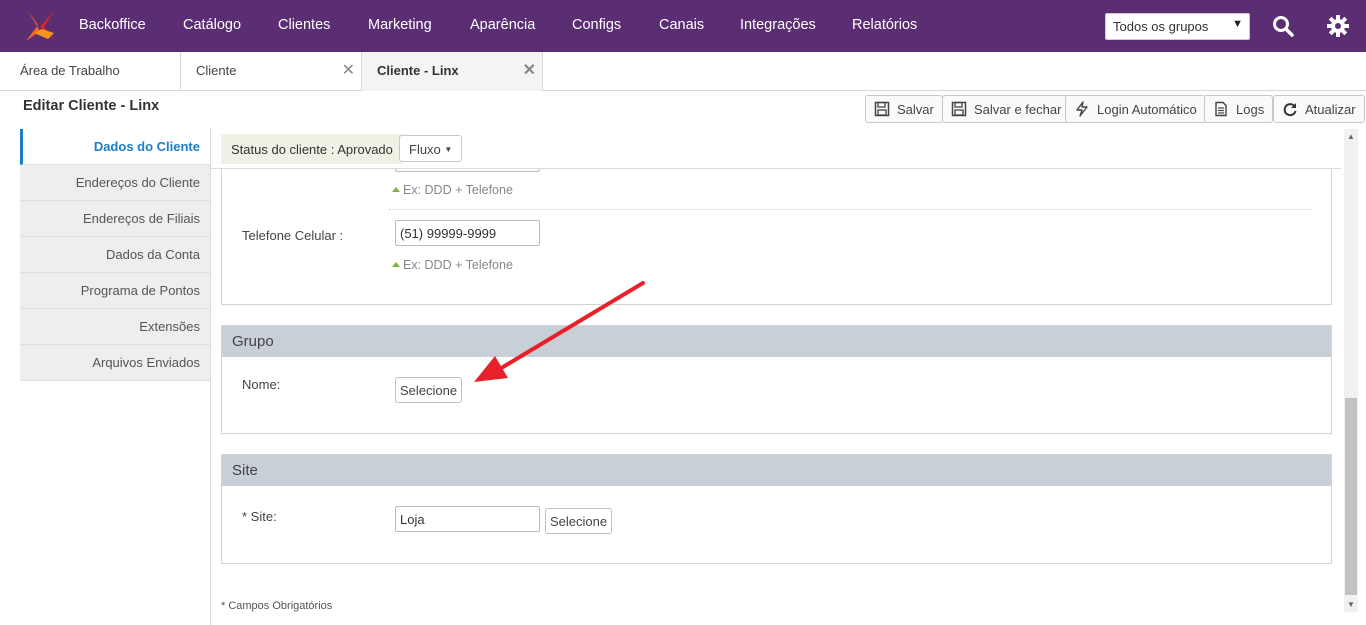 The height and width of the screenshot is (625, 1366). What do you see at coordinates (776, 379) in the screenshot?
I see `group-panel: Grupo Nome: Selecione` at bounding box center [776, 379].